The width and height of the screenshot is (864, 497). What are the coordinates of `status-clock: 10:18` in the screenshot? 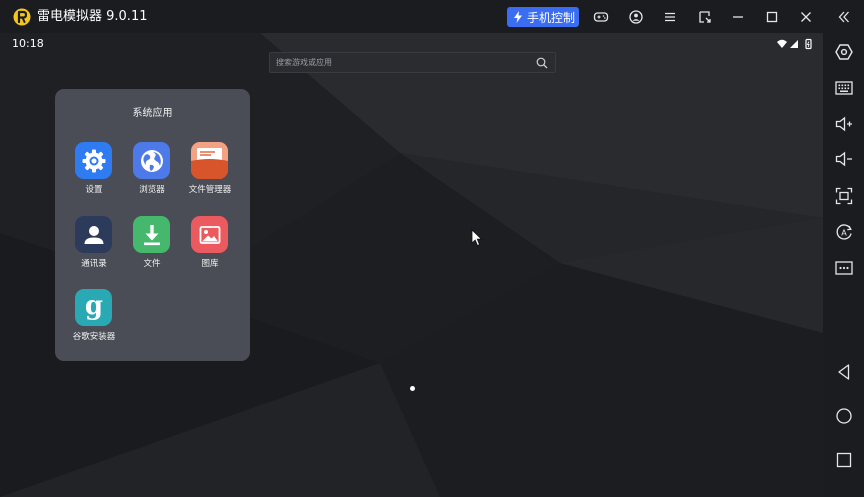 It's located at (28, 43).